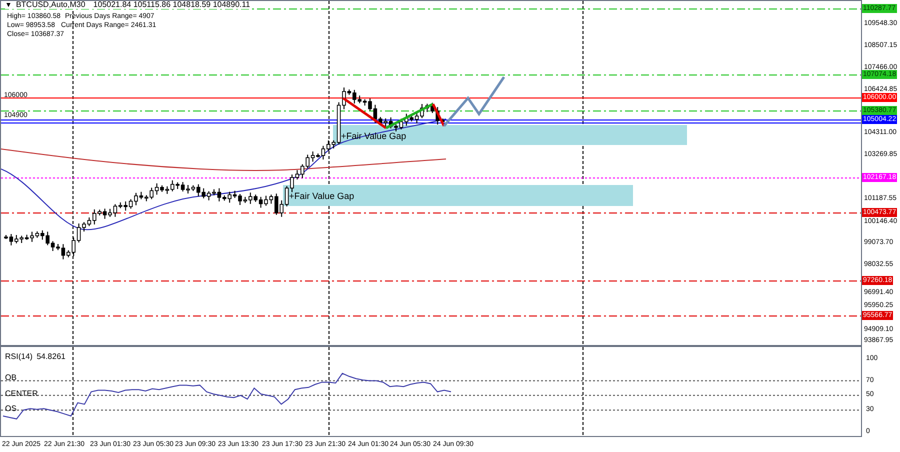 The image size is (900, 452). What do you see at coordinates (21, 394) in the screenshot?
I see `rsi-level-label: CENTER` at bounding box center [21, 394].